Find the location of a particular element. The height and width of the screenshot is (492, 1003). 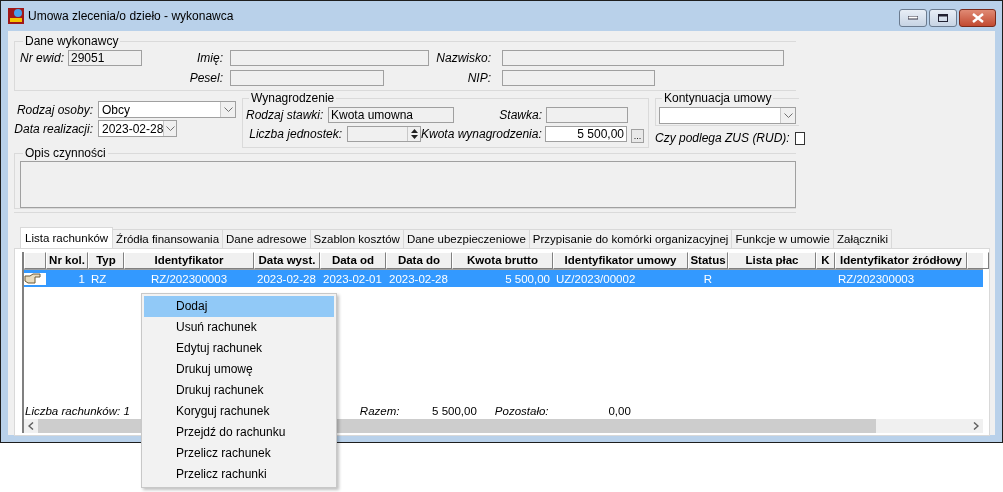

checkbox is located at coordinates (799, 138).